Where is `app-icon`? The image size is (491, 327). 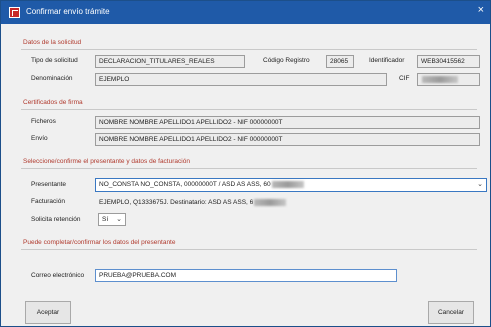 app-icon is located at coordinates (14, 12).